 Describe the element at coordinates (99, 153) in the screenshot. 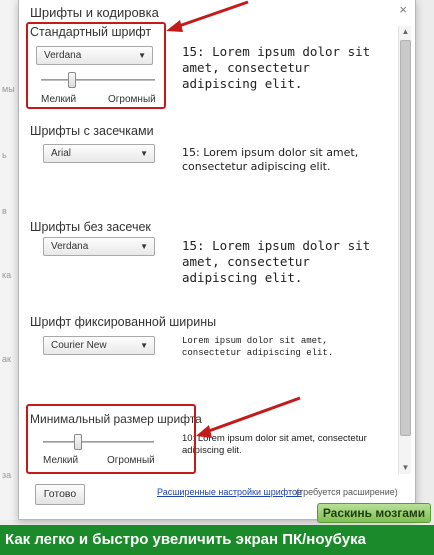

I see `serif-font-select: Arial ▼` at that location.